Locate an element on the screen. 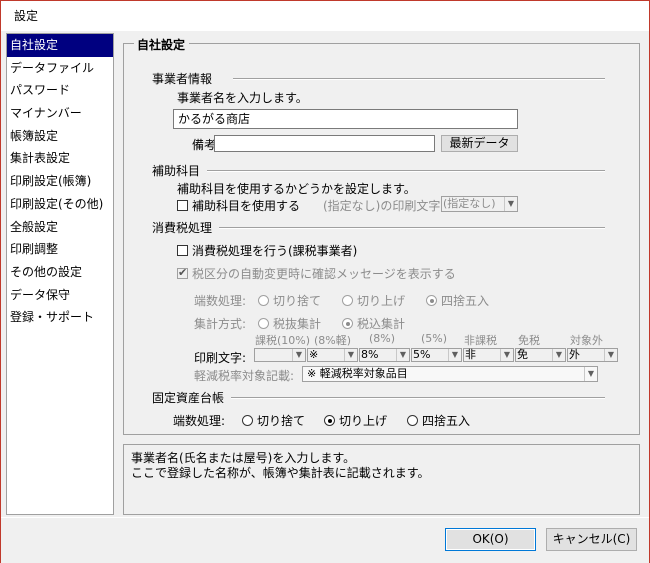  nav-item-ledger-settings: 帳簿設定 is located at coordinates (60, 136).